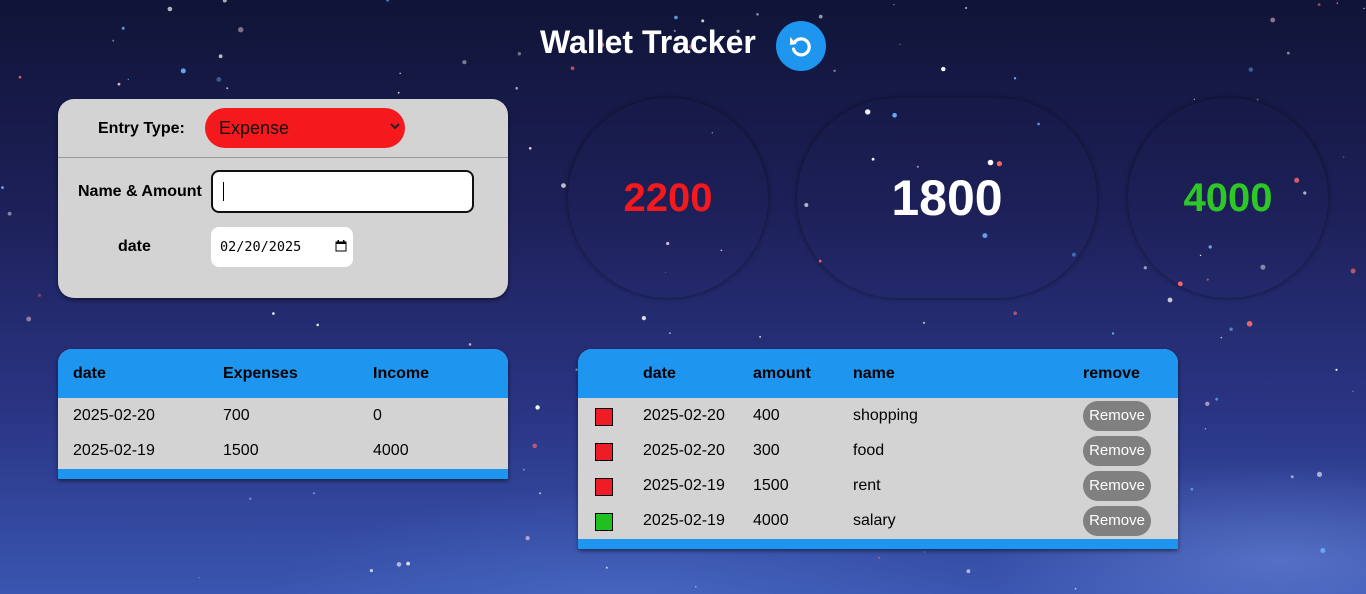 This screenshot has width=1366, height=594. What do you see at coordinates (684, 415) in the screenshot?
I see `entry-date: 2025-02-20` at bounding box center [684, 415].